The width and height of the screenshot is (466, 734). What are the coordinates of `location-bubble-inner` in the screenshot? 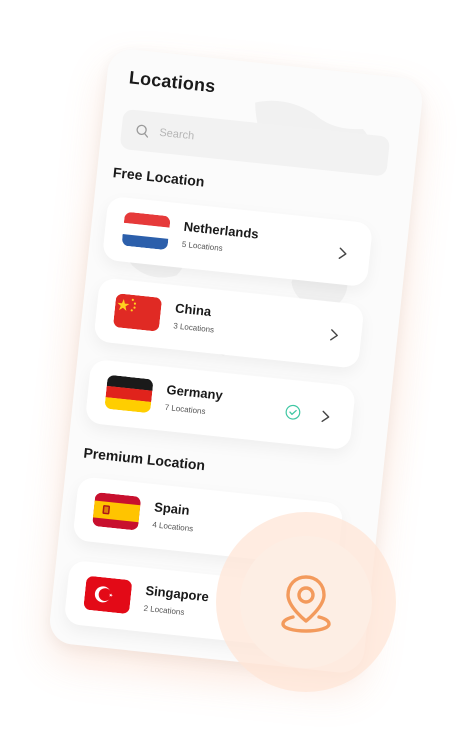 It's located at (306, 602).